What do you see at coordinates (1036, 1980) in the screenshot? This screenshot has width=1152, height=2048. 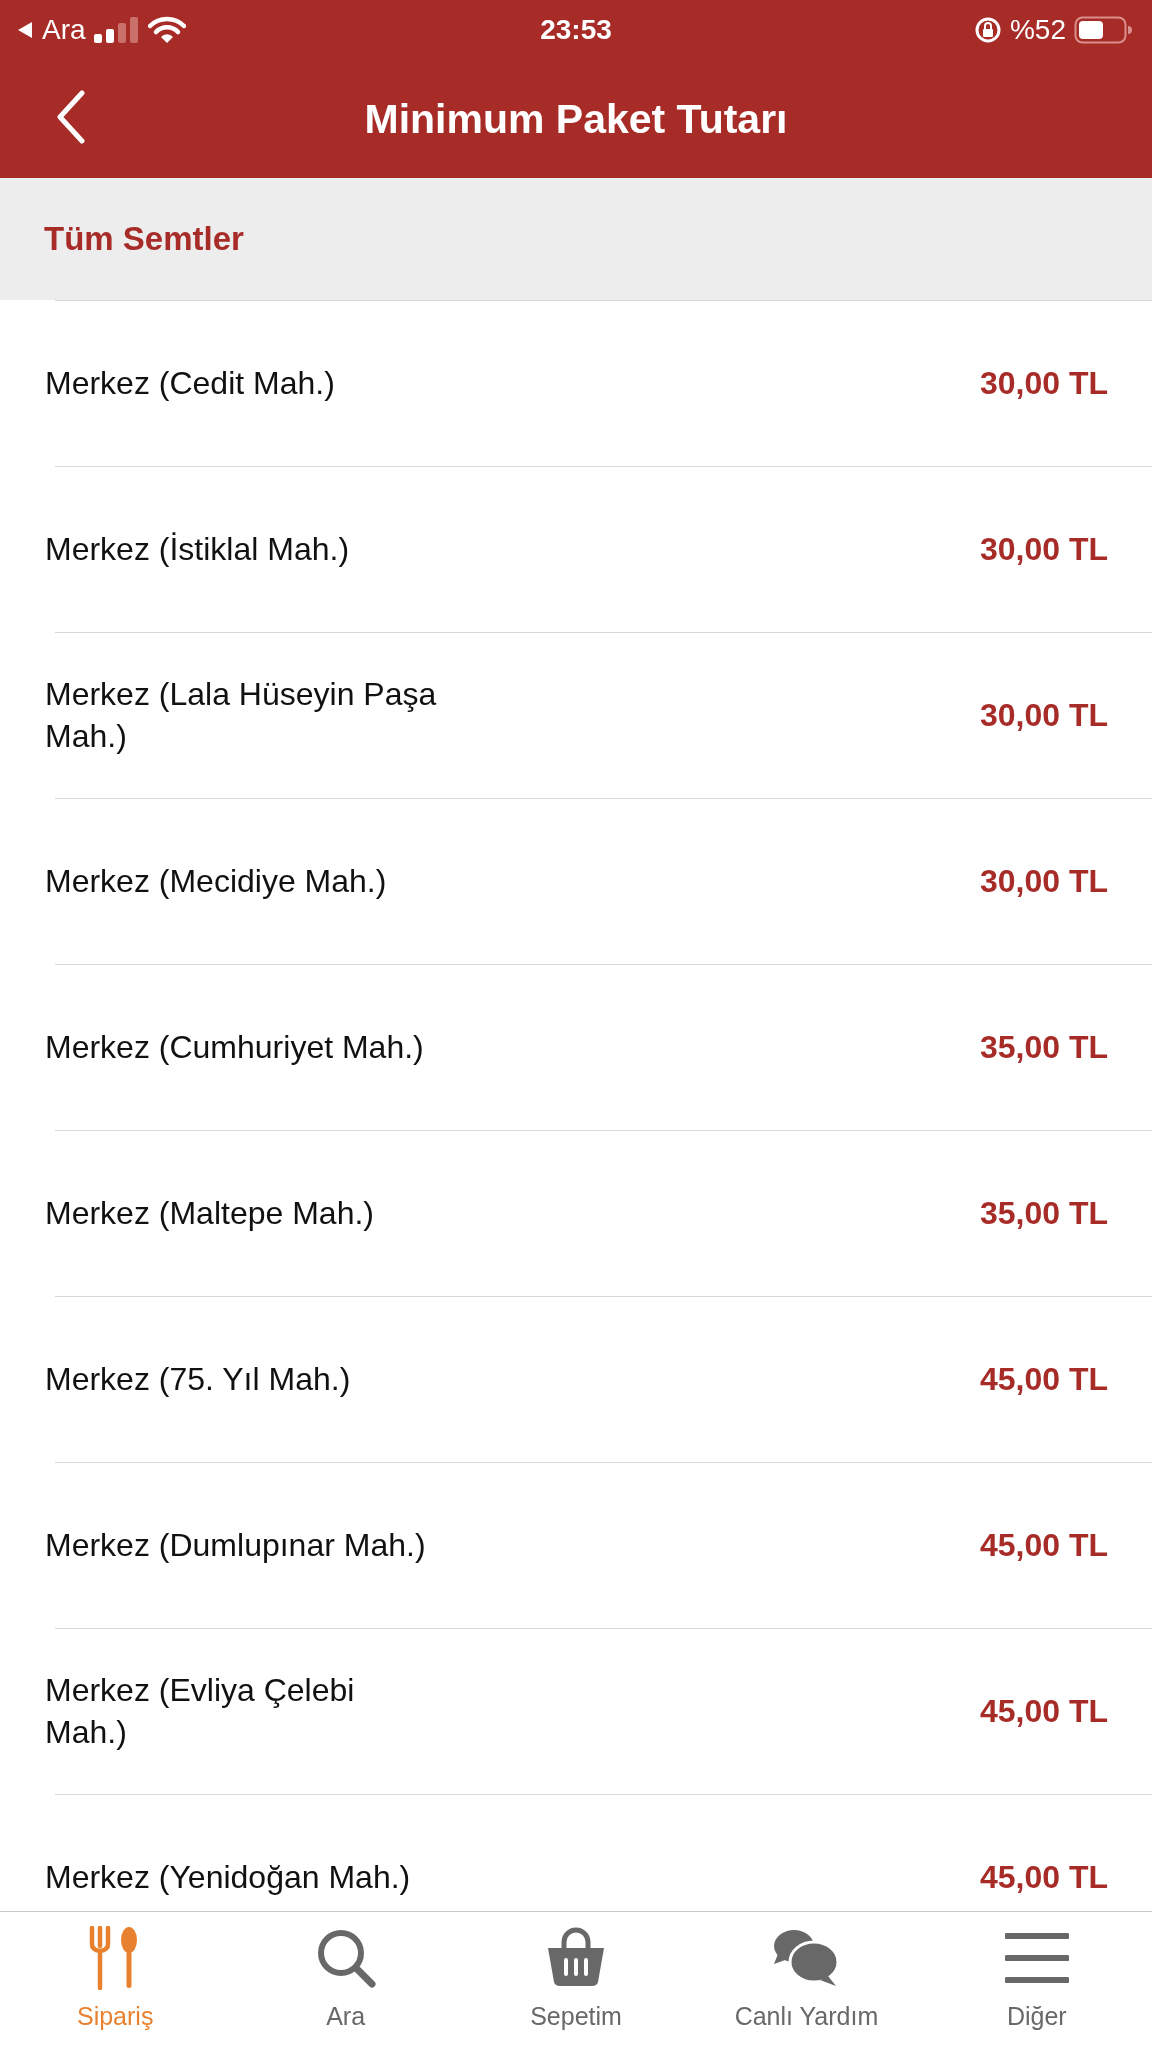 I see `menu-tab: Diğer` at bounding box center [1036, 1980].